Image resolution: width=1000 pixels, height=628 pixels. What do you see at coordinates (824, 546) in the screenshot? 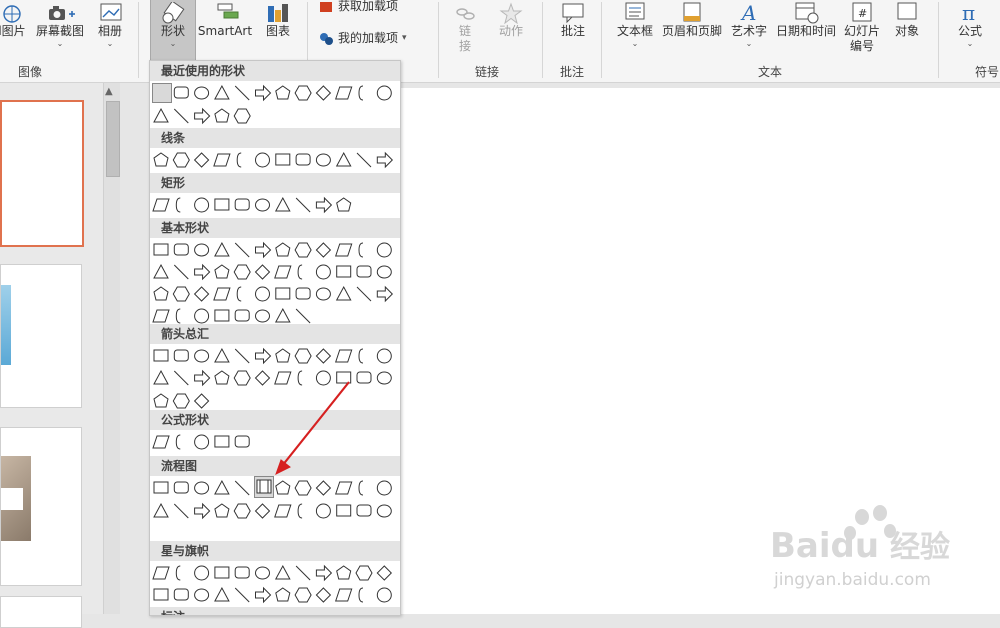
I see `watermark-brand: Baidu` at bounding box center [824, 546].